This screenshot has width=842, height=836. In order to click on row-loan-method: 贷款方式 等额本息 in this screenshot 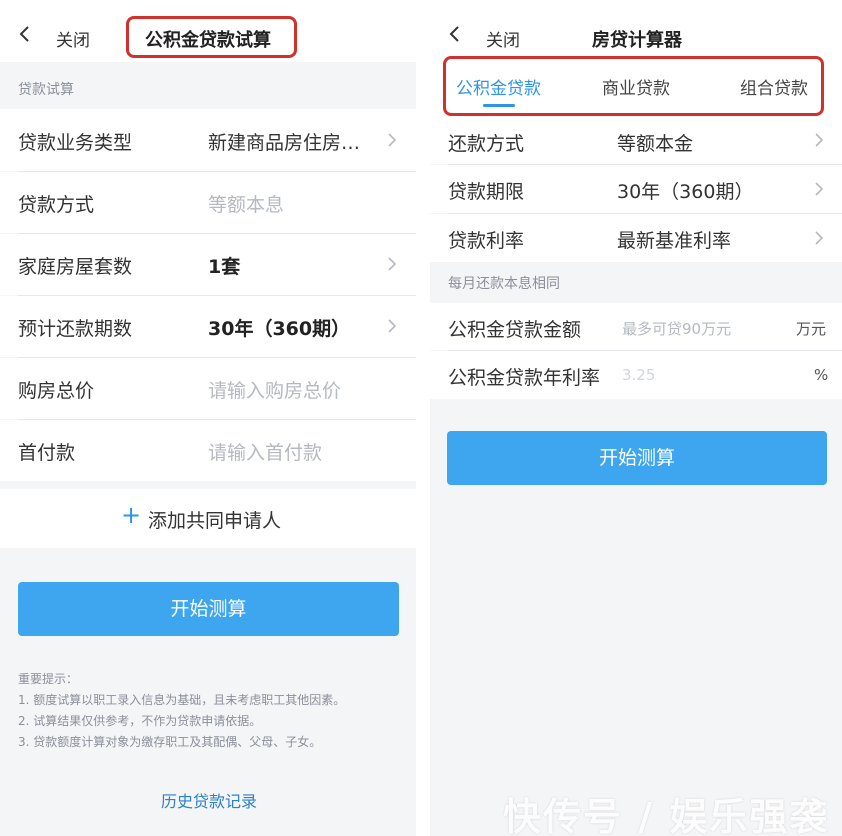, I will do `click(208, 202)`.